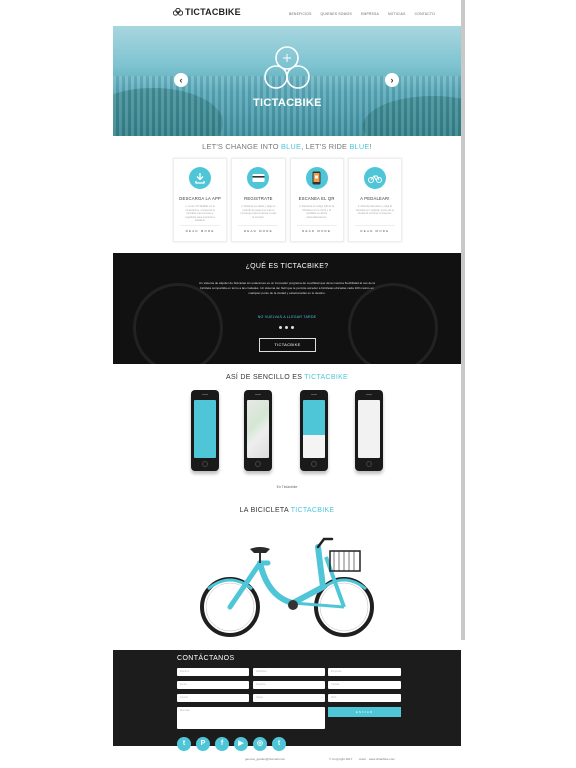 Image resolution: width=576 pixels, height=768 pixels. Describe the element at coordinates (265, 510) in the screenshot. I see `bike-title-text: LA BICICLETA` at that location.